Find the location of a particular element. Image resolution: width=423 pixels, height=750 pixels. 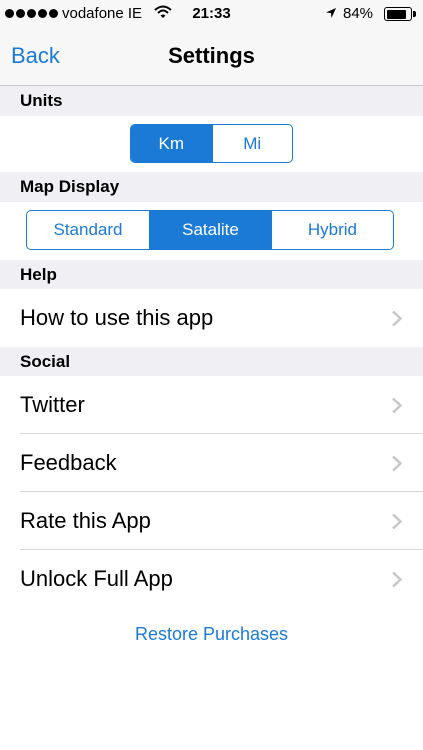

battery-fill is located at coordinates (396, 14).